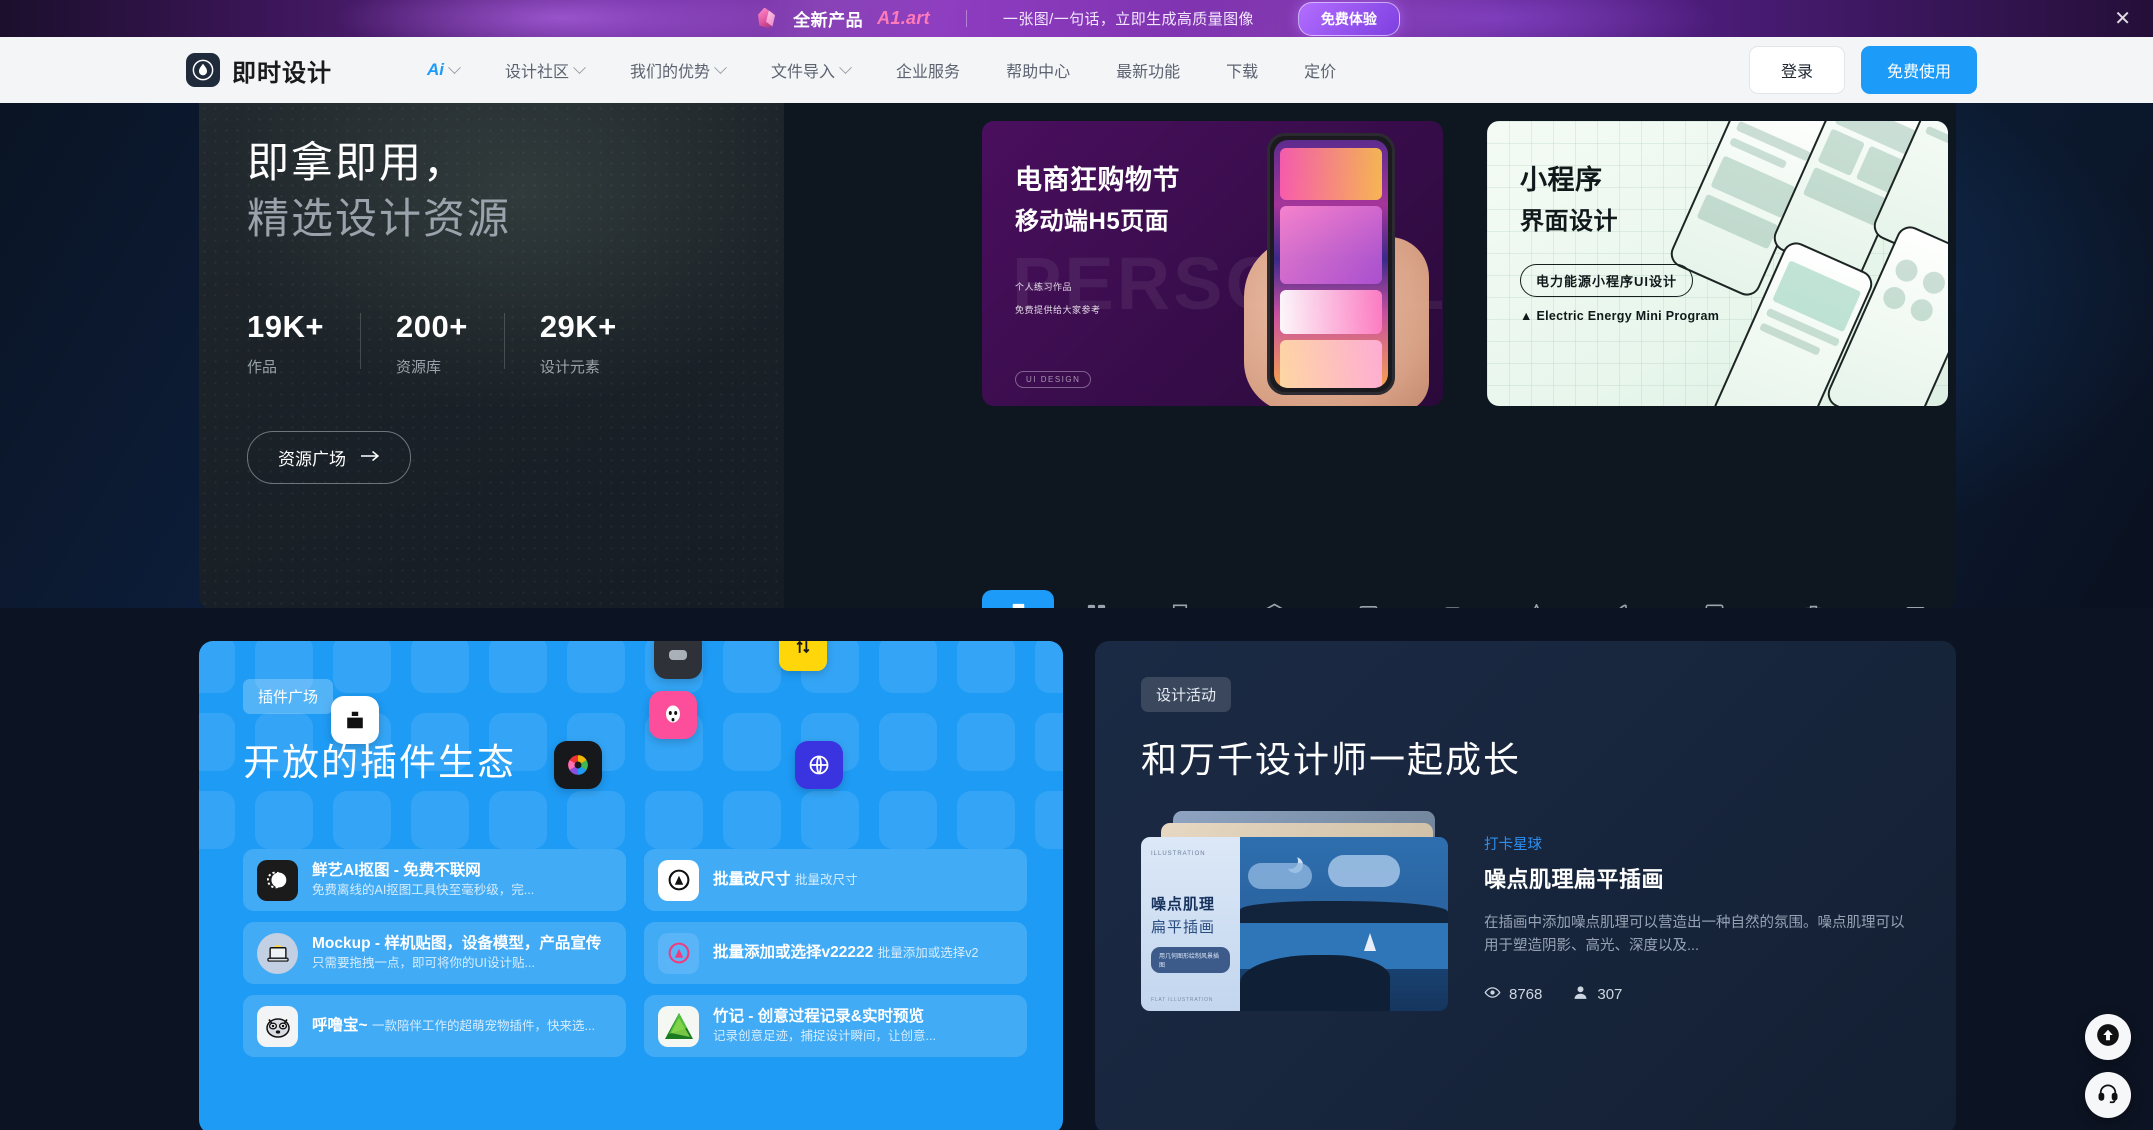 This screenshot has height=1130, width=2153. I want to click on arrow-right-icon, so click(370, 457).